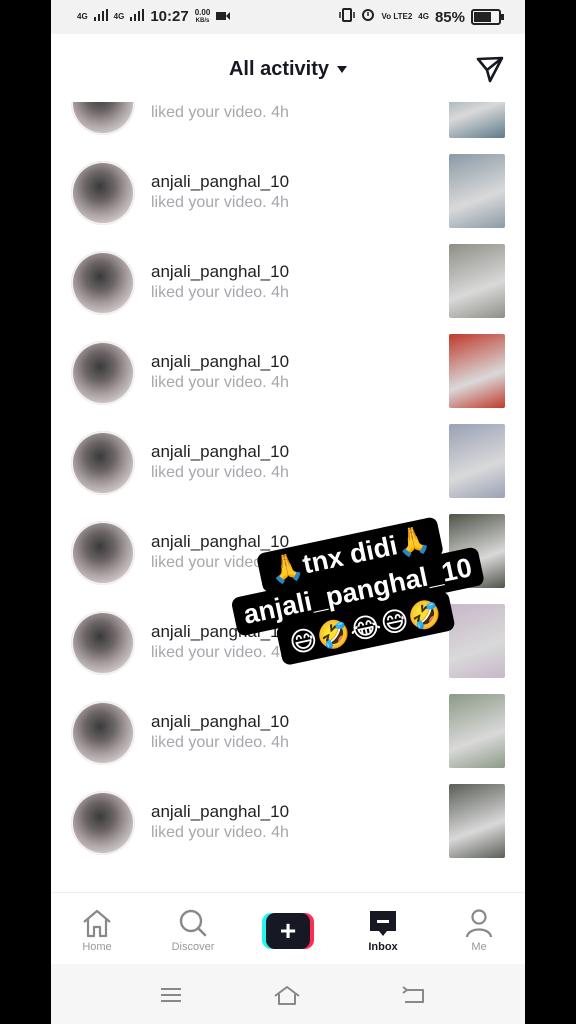 The image size is (576, 1024). Describe the element at coordinates (193, 923) in the screenshot. I see `search-icon` at that location.